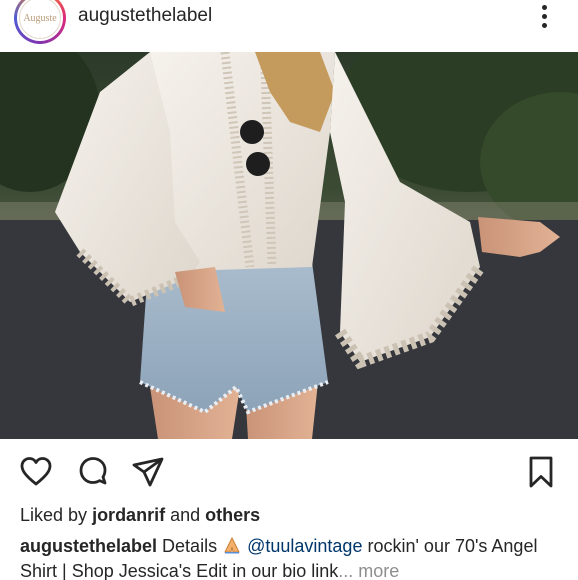  Describe the element at coordinates (148, 472) in the screenshot. I see `share-icon` at that location.